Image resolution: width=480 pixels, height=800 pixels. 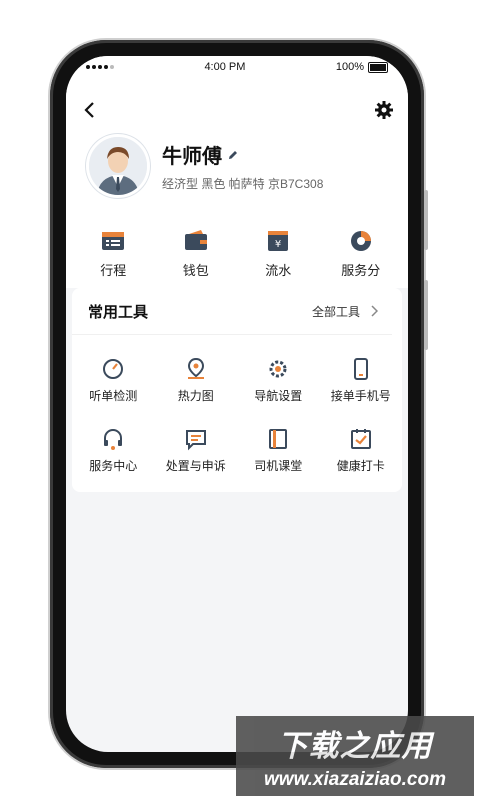 I want to click on tool-label: 听单检测, so click(x=113, y=395).